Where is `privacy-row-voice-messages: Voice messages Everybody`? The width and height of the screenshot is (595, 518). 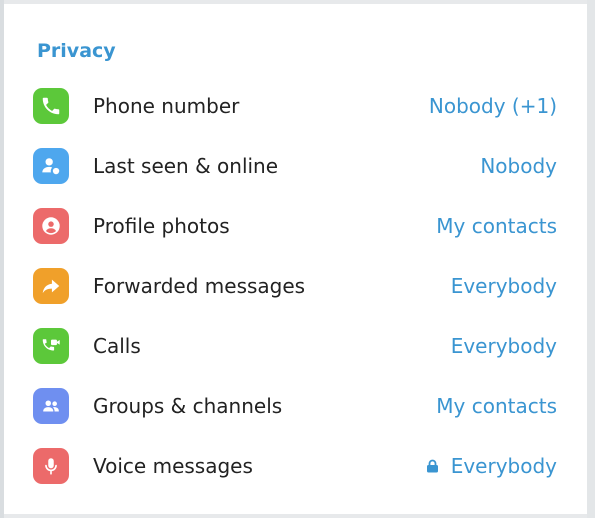
privacy-row-voice-messages: Voice messages Everybody is located at coordinates (295, 466).